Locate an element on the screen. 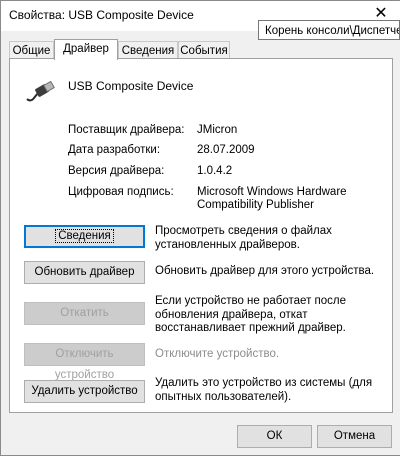 The height and width of the screenshot is (456, 400). provider-label: Поставщик драйвера: is located at coordinates (126, 130).